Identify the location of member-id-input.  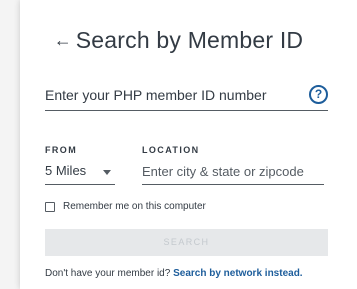
(172, 95).